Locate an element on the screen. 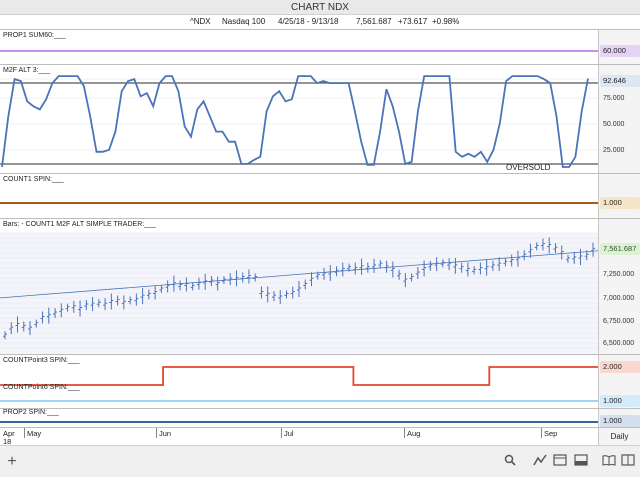 The width and height of the screenshot is (640, 477). bars-tick: 7,250.000 is located at coordinates (619, 274).